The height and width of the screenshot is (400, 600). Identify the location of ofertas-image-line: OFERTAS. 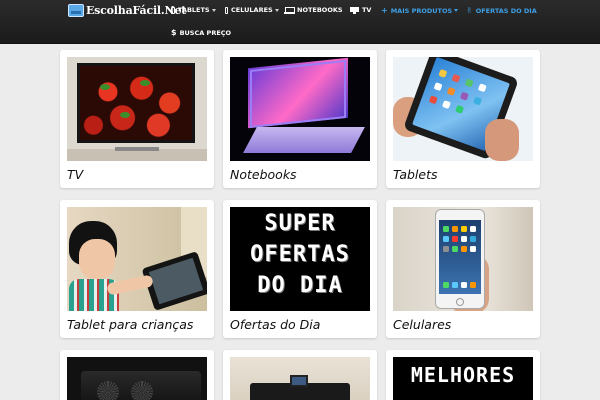
(300, 254).